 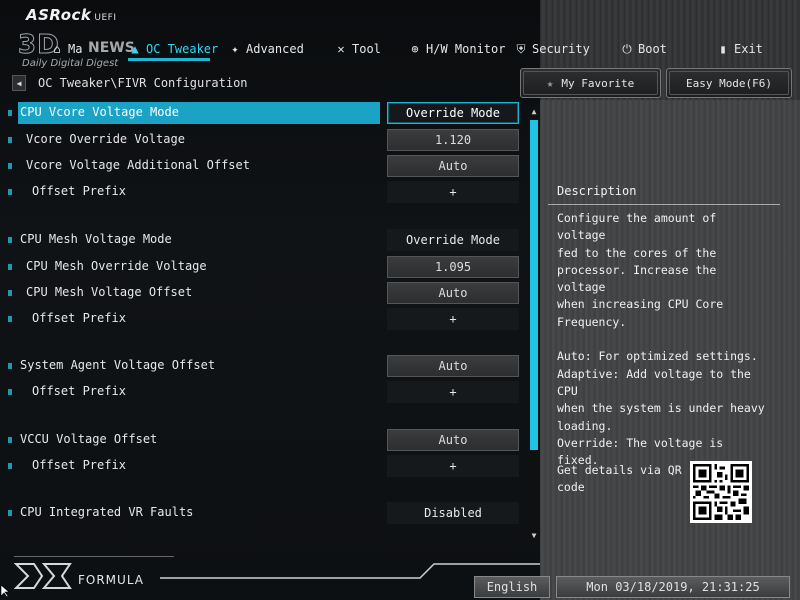 I want to click on datetime-display: Mon 03/18/2019, 21:31:25, so click(x=673, y=587).